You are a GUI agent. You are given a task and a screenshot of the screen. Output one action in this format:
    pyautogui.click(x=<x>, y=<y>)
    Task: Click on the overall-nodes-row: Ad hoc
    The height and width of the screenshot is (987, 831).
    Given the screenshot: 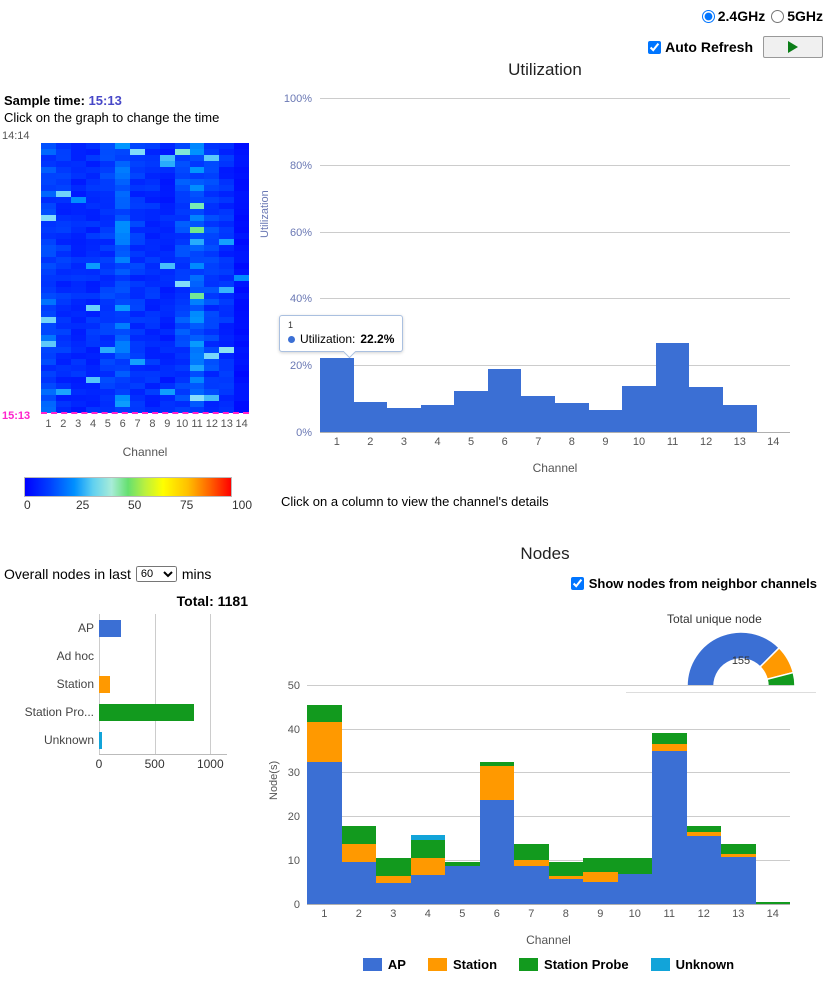 What is the action you would take?
    pyautogui.click(x=142, y=656)
    